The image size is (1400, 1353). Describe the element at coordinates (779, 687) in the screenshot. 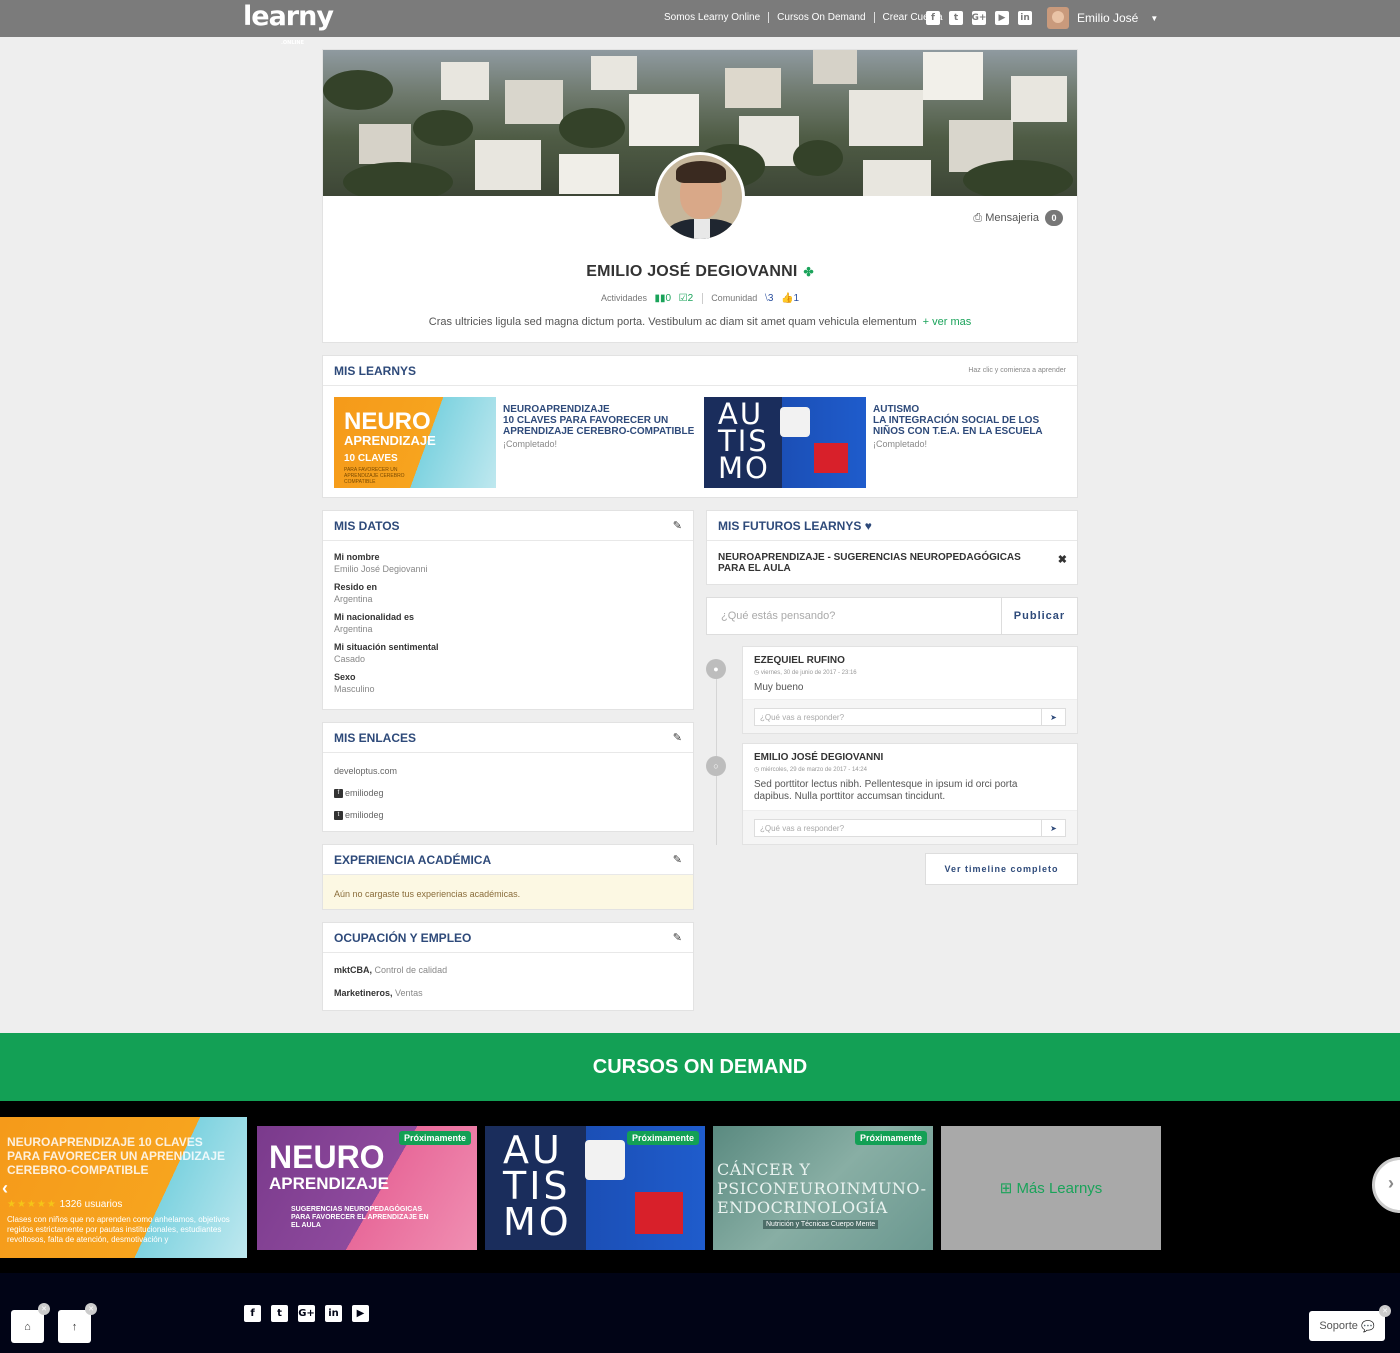

I see `post-text: Muy bueno` at that location.